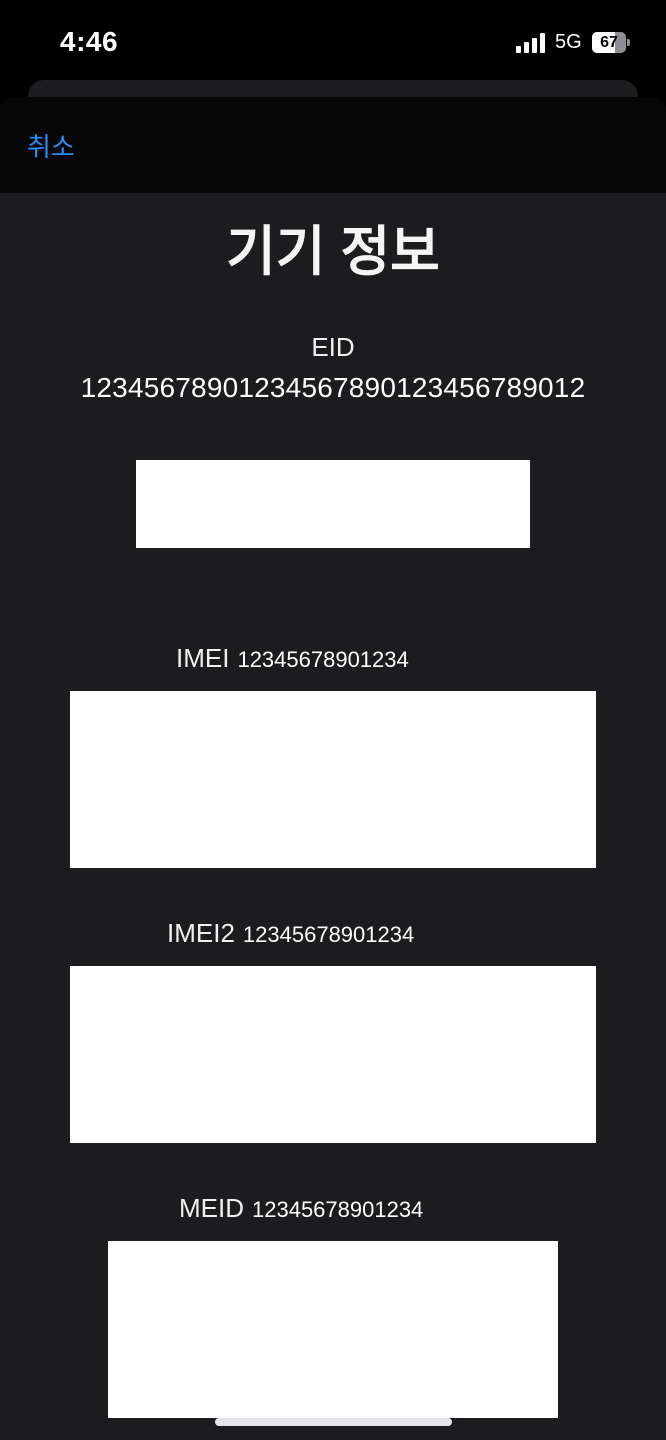 This screenshot has height=1440, width=666. What do you see at coordinates (203, 658) in the screenshot?
I see `imei-label: IMEI` at bounding box center [203, 658].